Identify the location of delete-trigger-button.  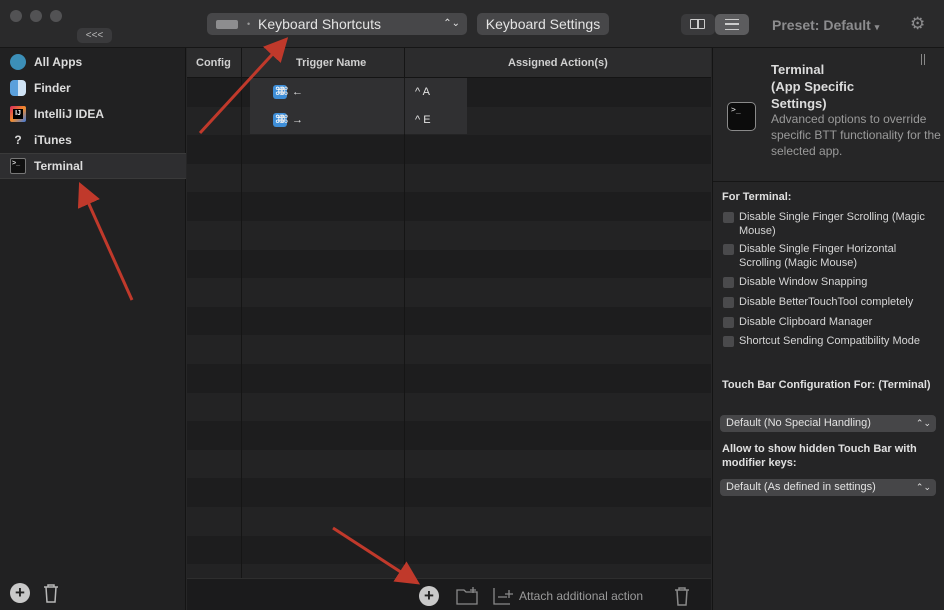
(682, 596).